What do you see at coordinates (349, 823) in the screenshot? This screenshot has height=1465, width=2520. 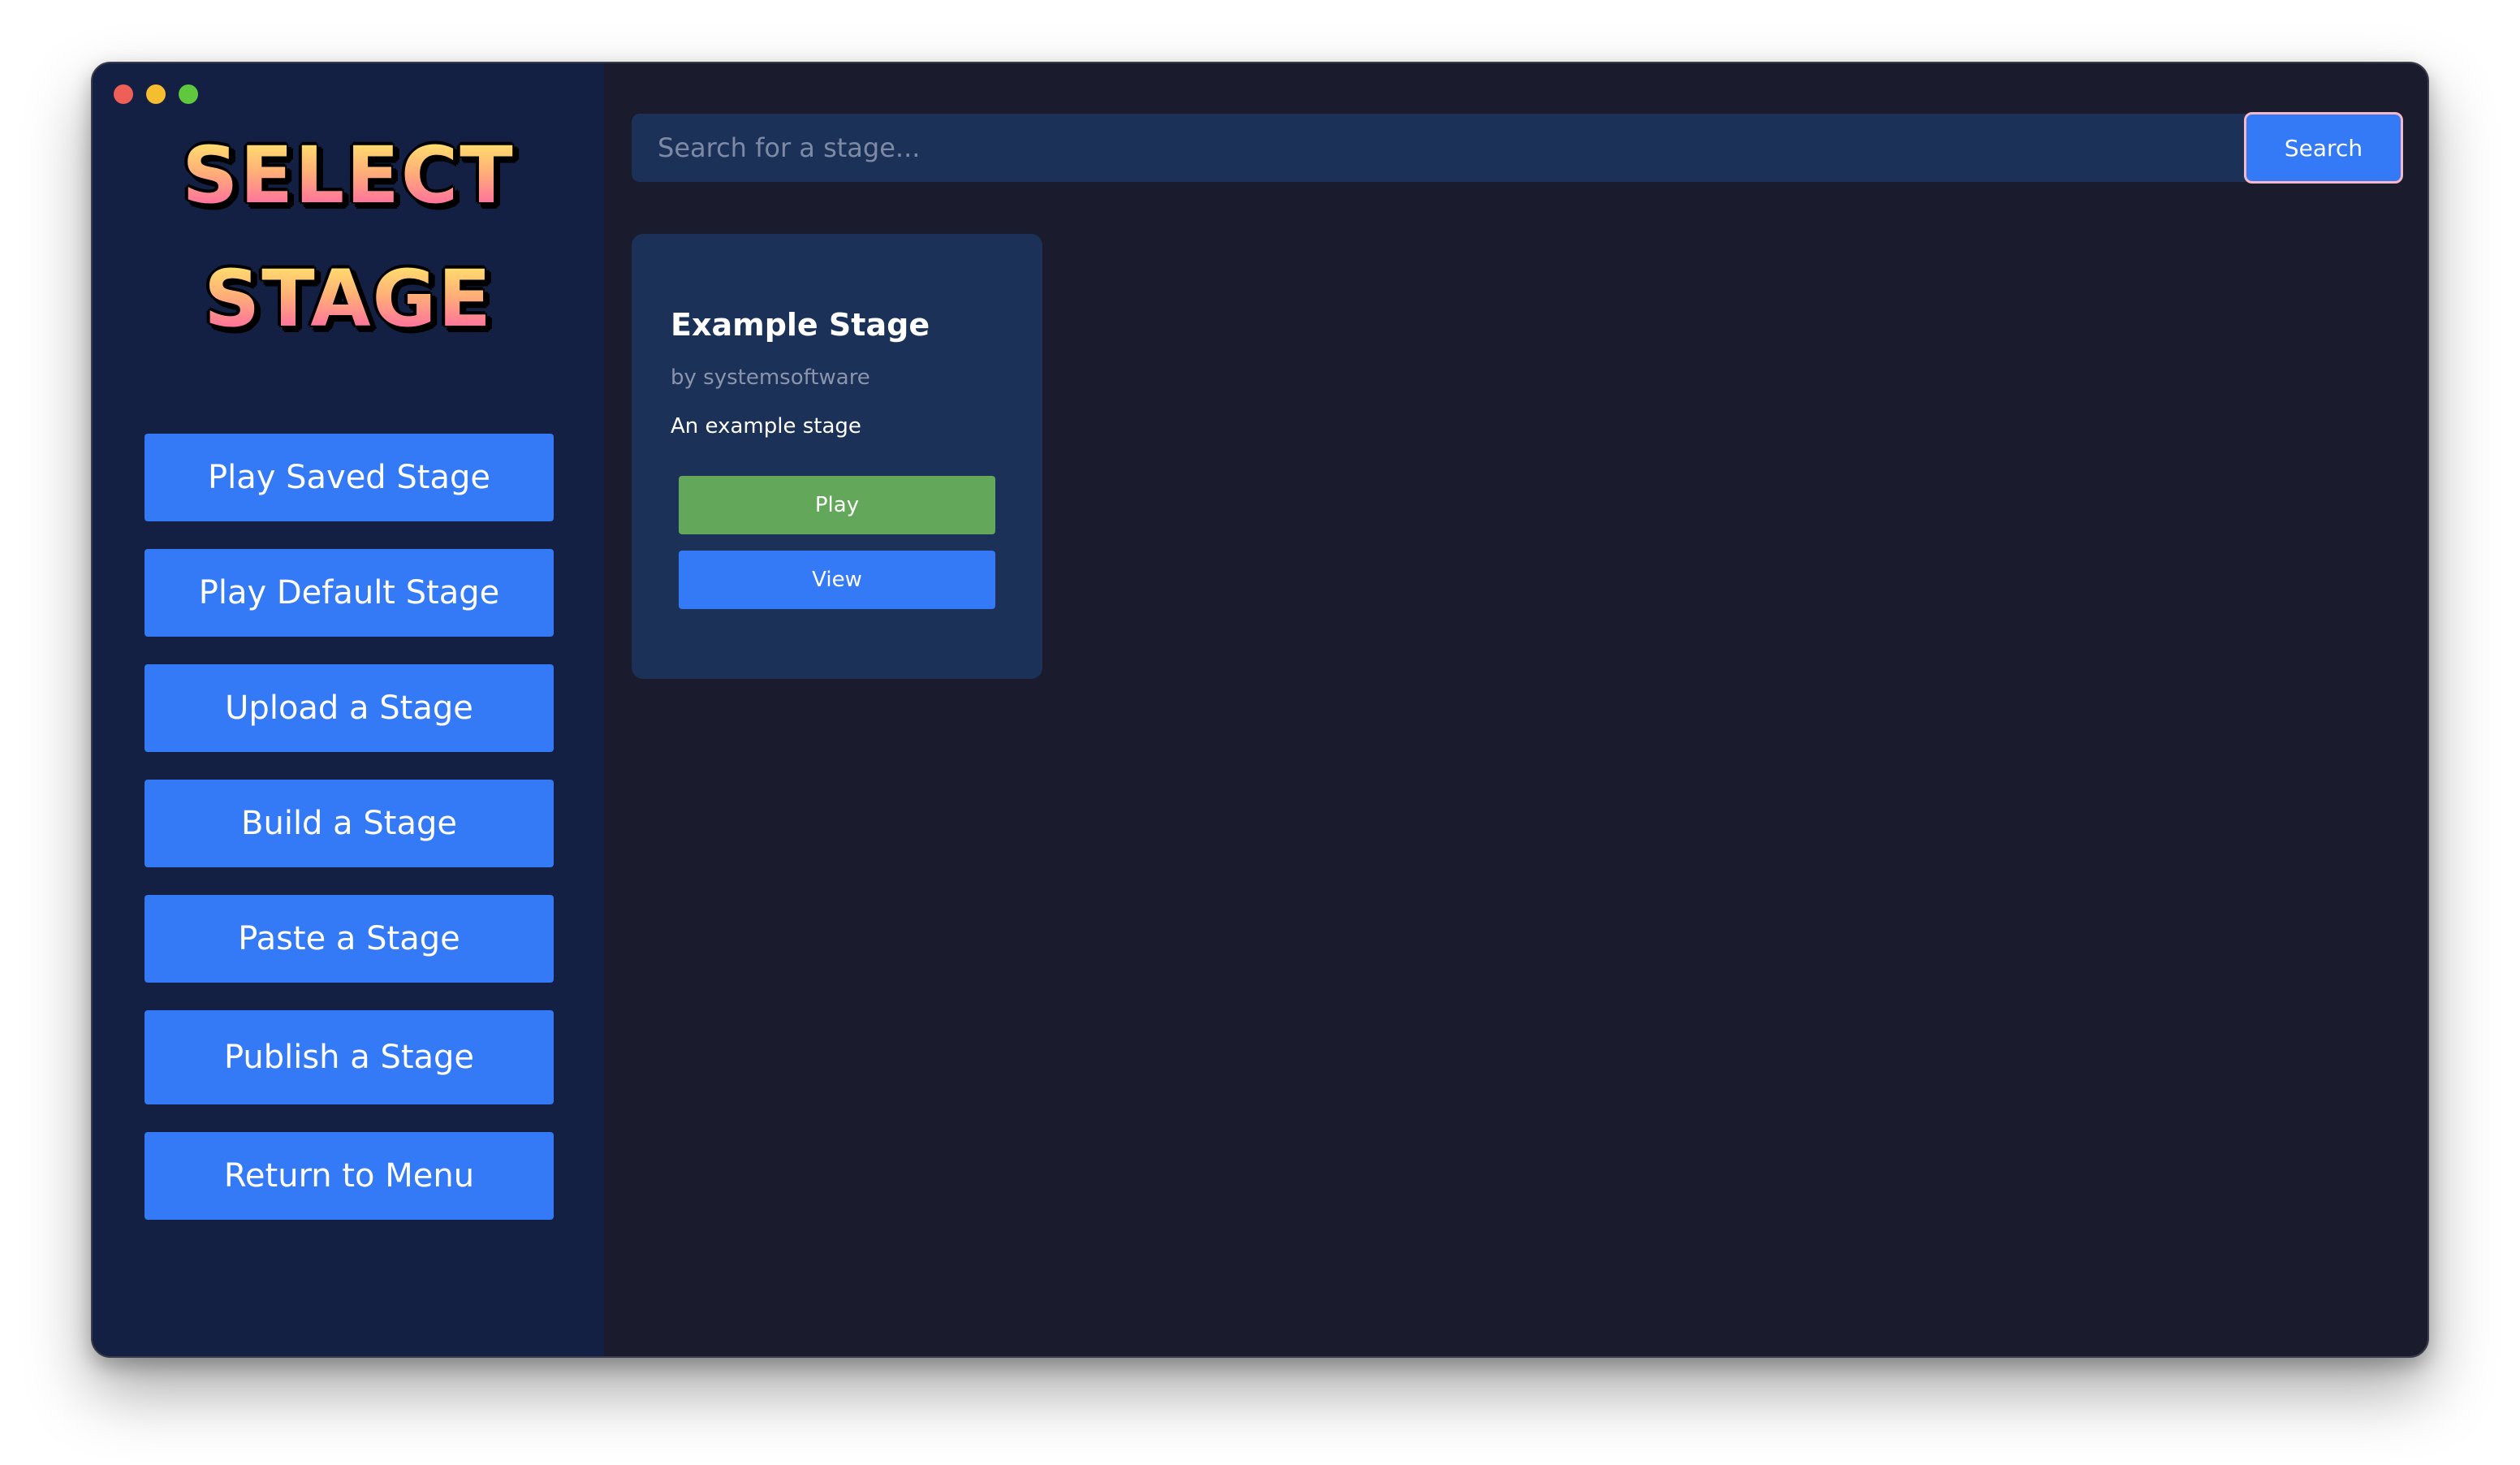 I see `build-stage-button: Build a Stage` at bounding box center [349, 823].